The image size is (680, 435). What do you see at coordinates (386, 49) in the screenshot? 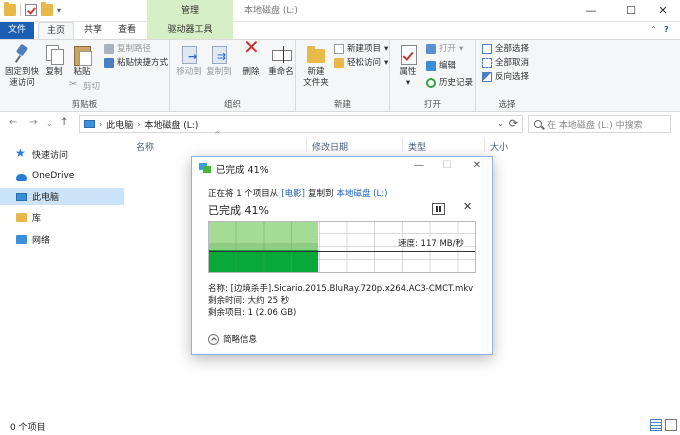
I see `new-item-chevron-icon: ▾` at bounding box center [386, 49].